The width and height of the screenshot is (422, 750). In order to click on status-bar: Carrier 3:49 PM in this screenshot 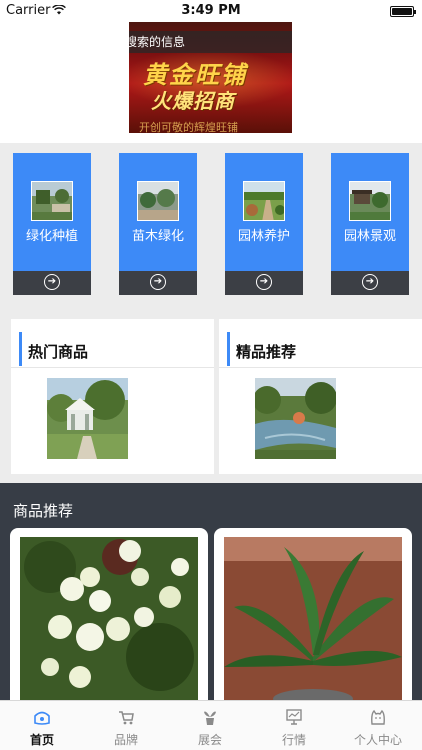, I will do `click(211, 11)`.